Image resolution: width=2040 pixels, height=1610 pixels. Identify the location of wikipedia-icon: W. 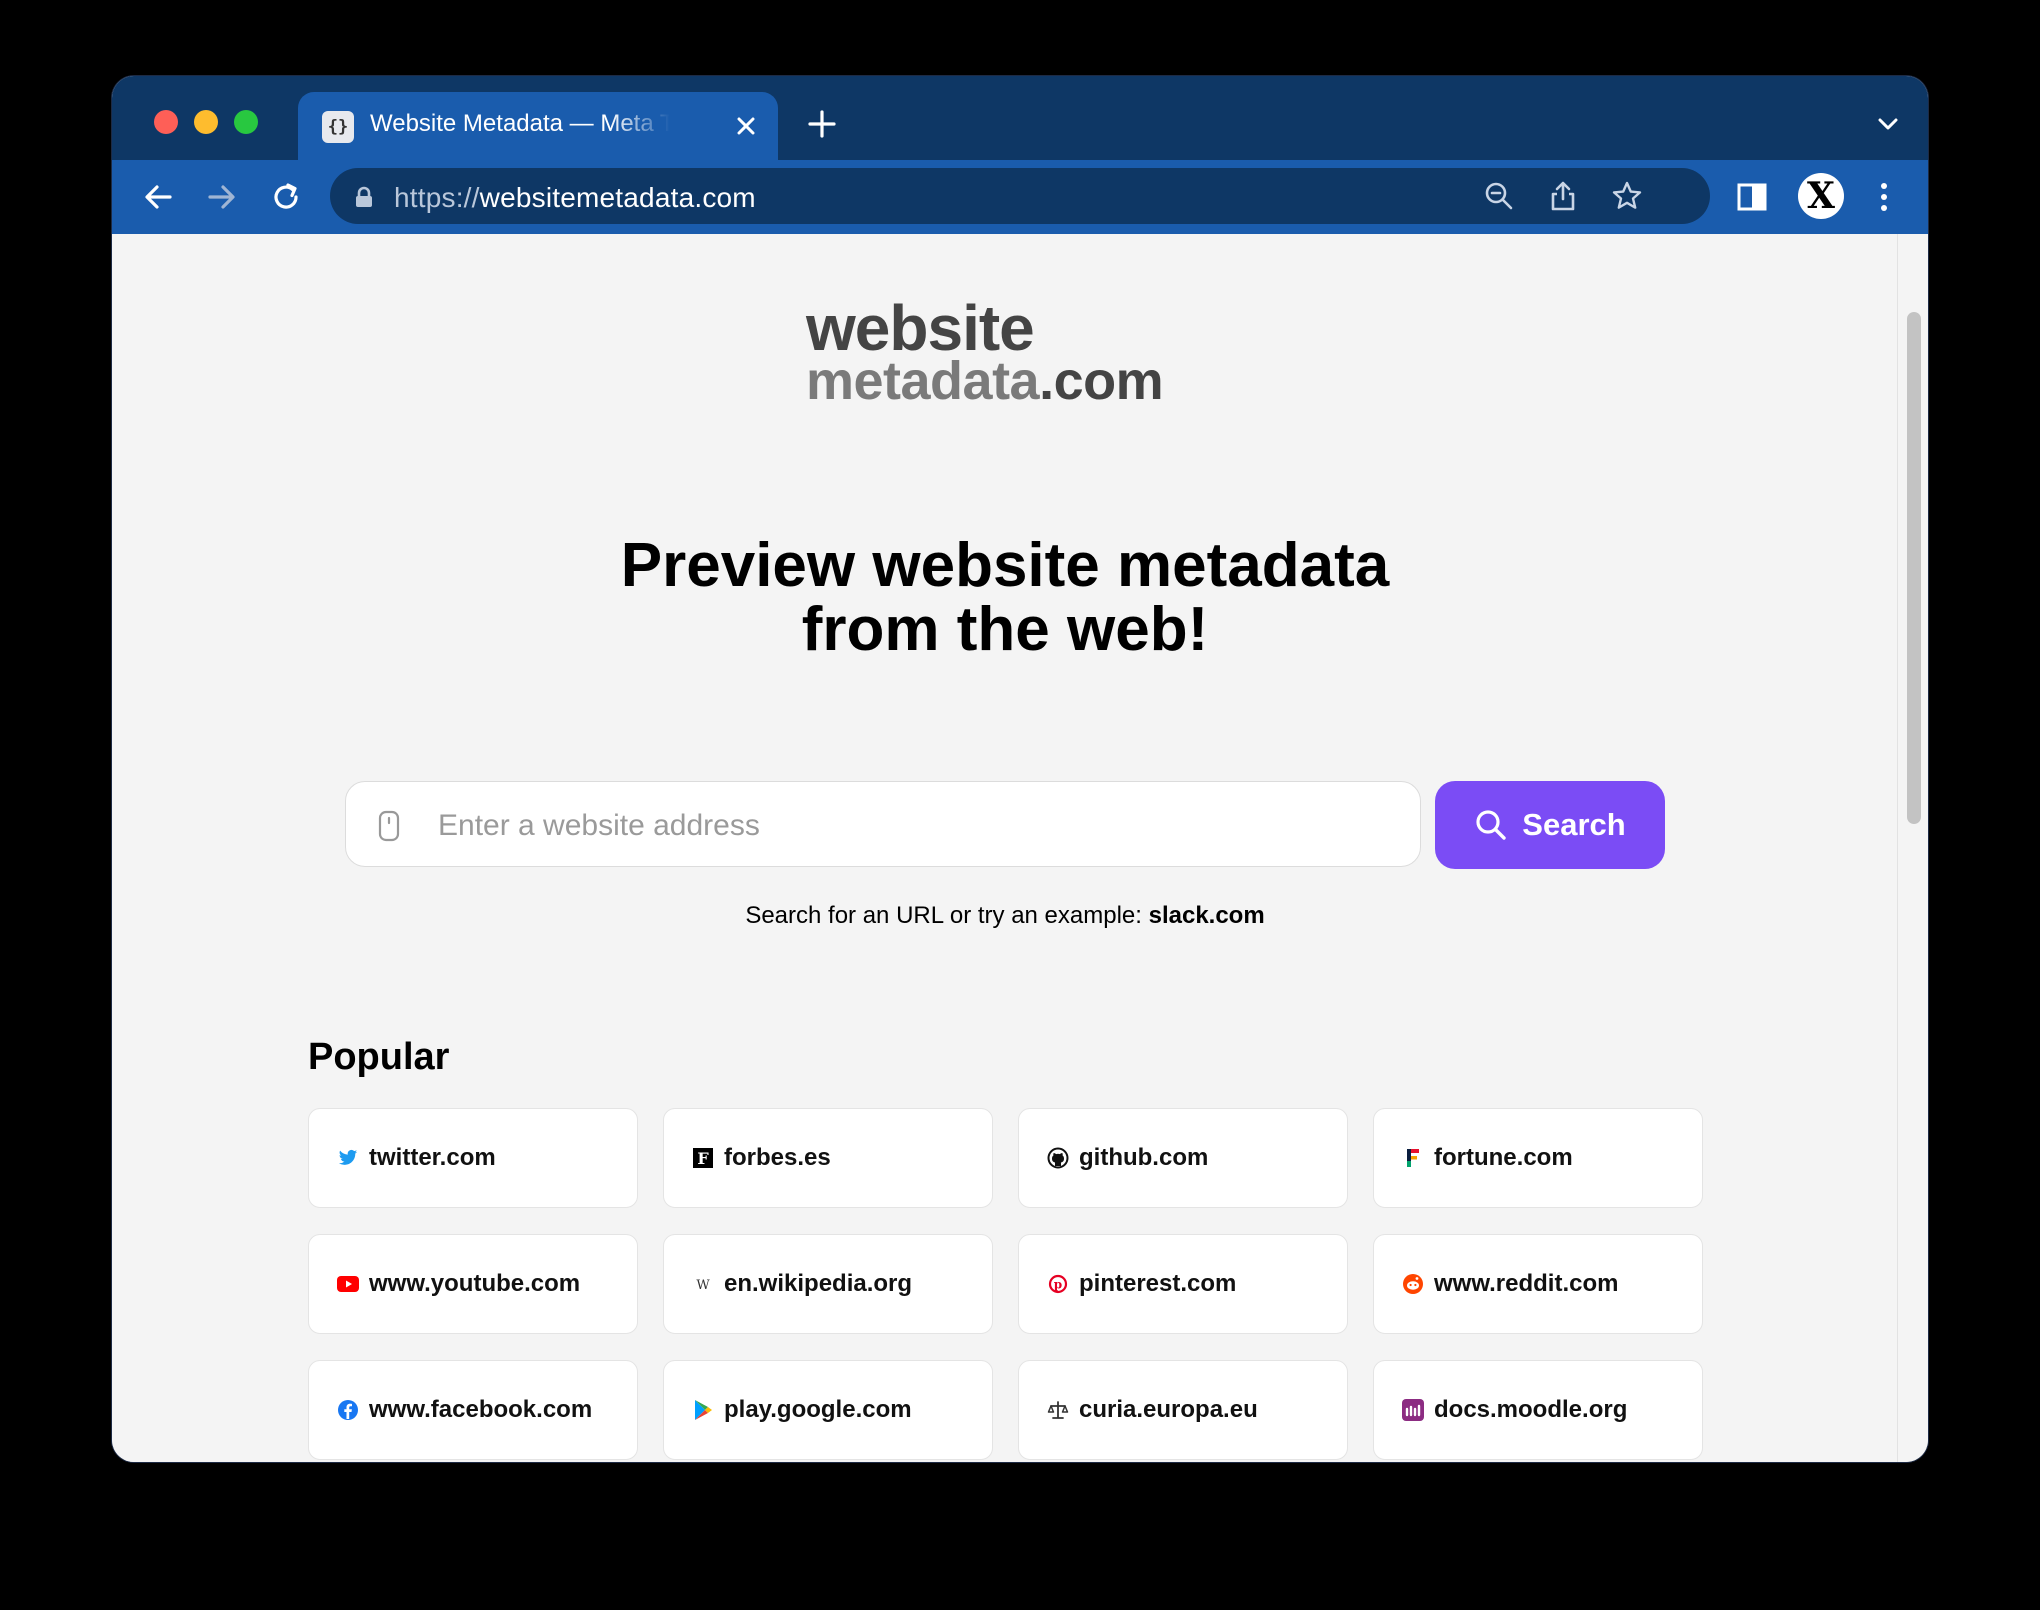
(703, 1284).